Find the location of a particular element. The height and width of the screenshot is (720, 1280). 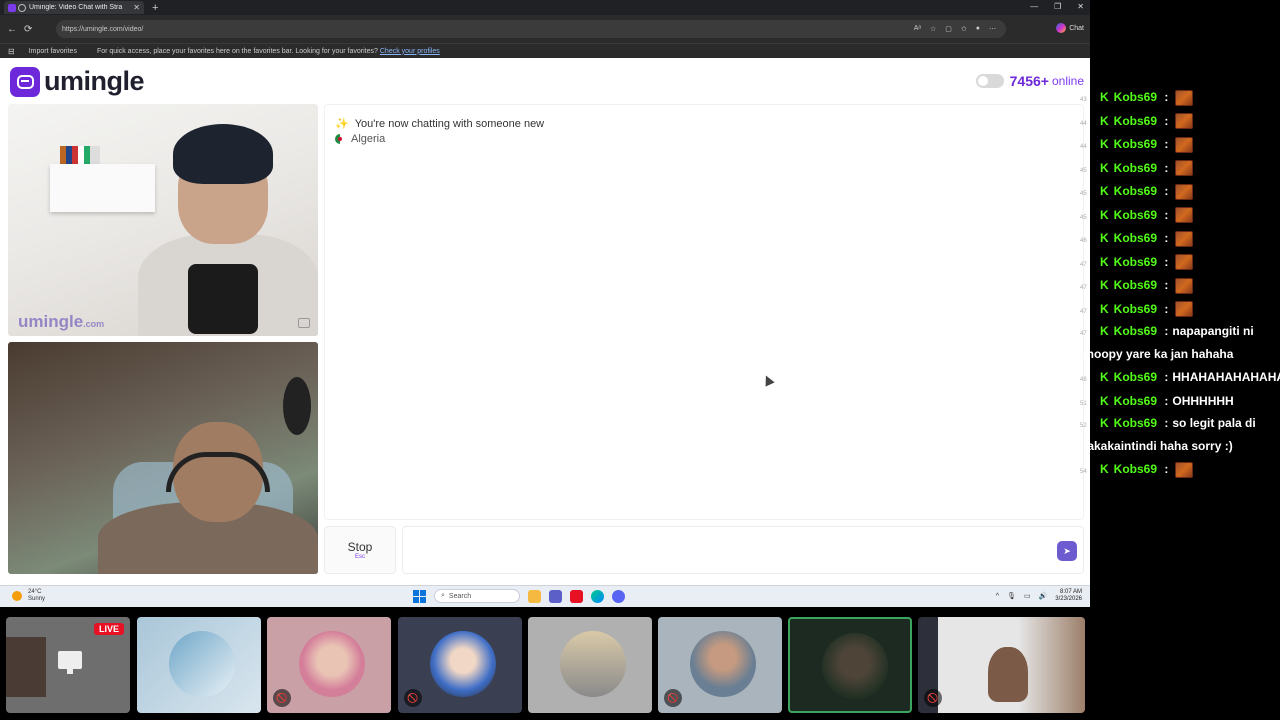

favorite-star-icon: ☆ is located at coordinates (933, 29).